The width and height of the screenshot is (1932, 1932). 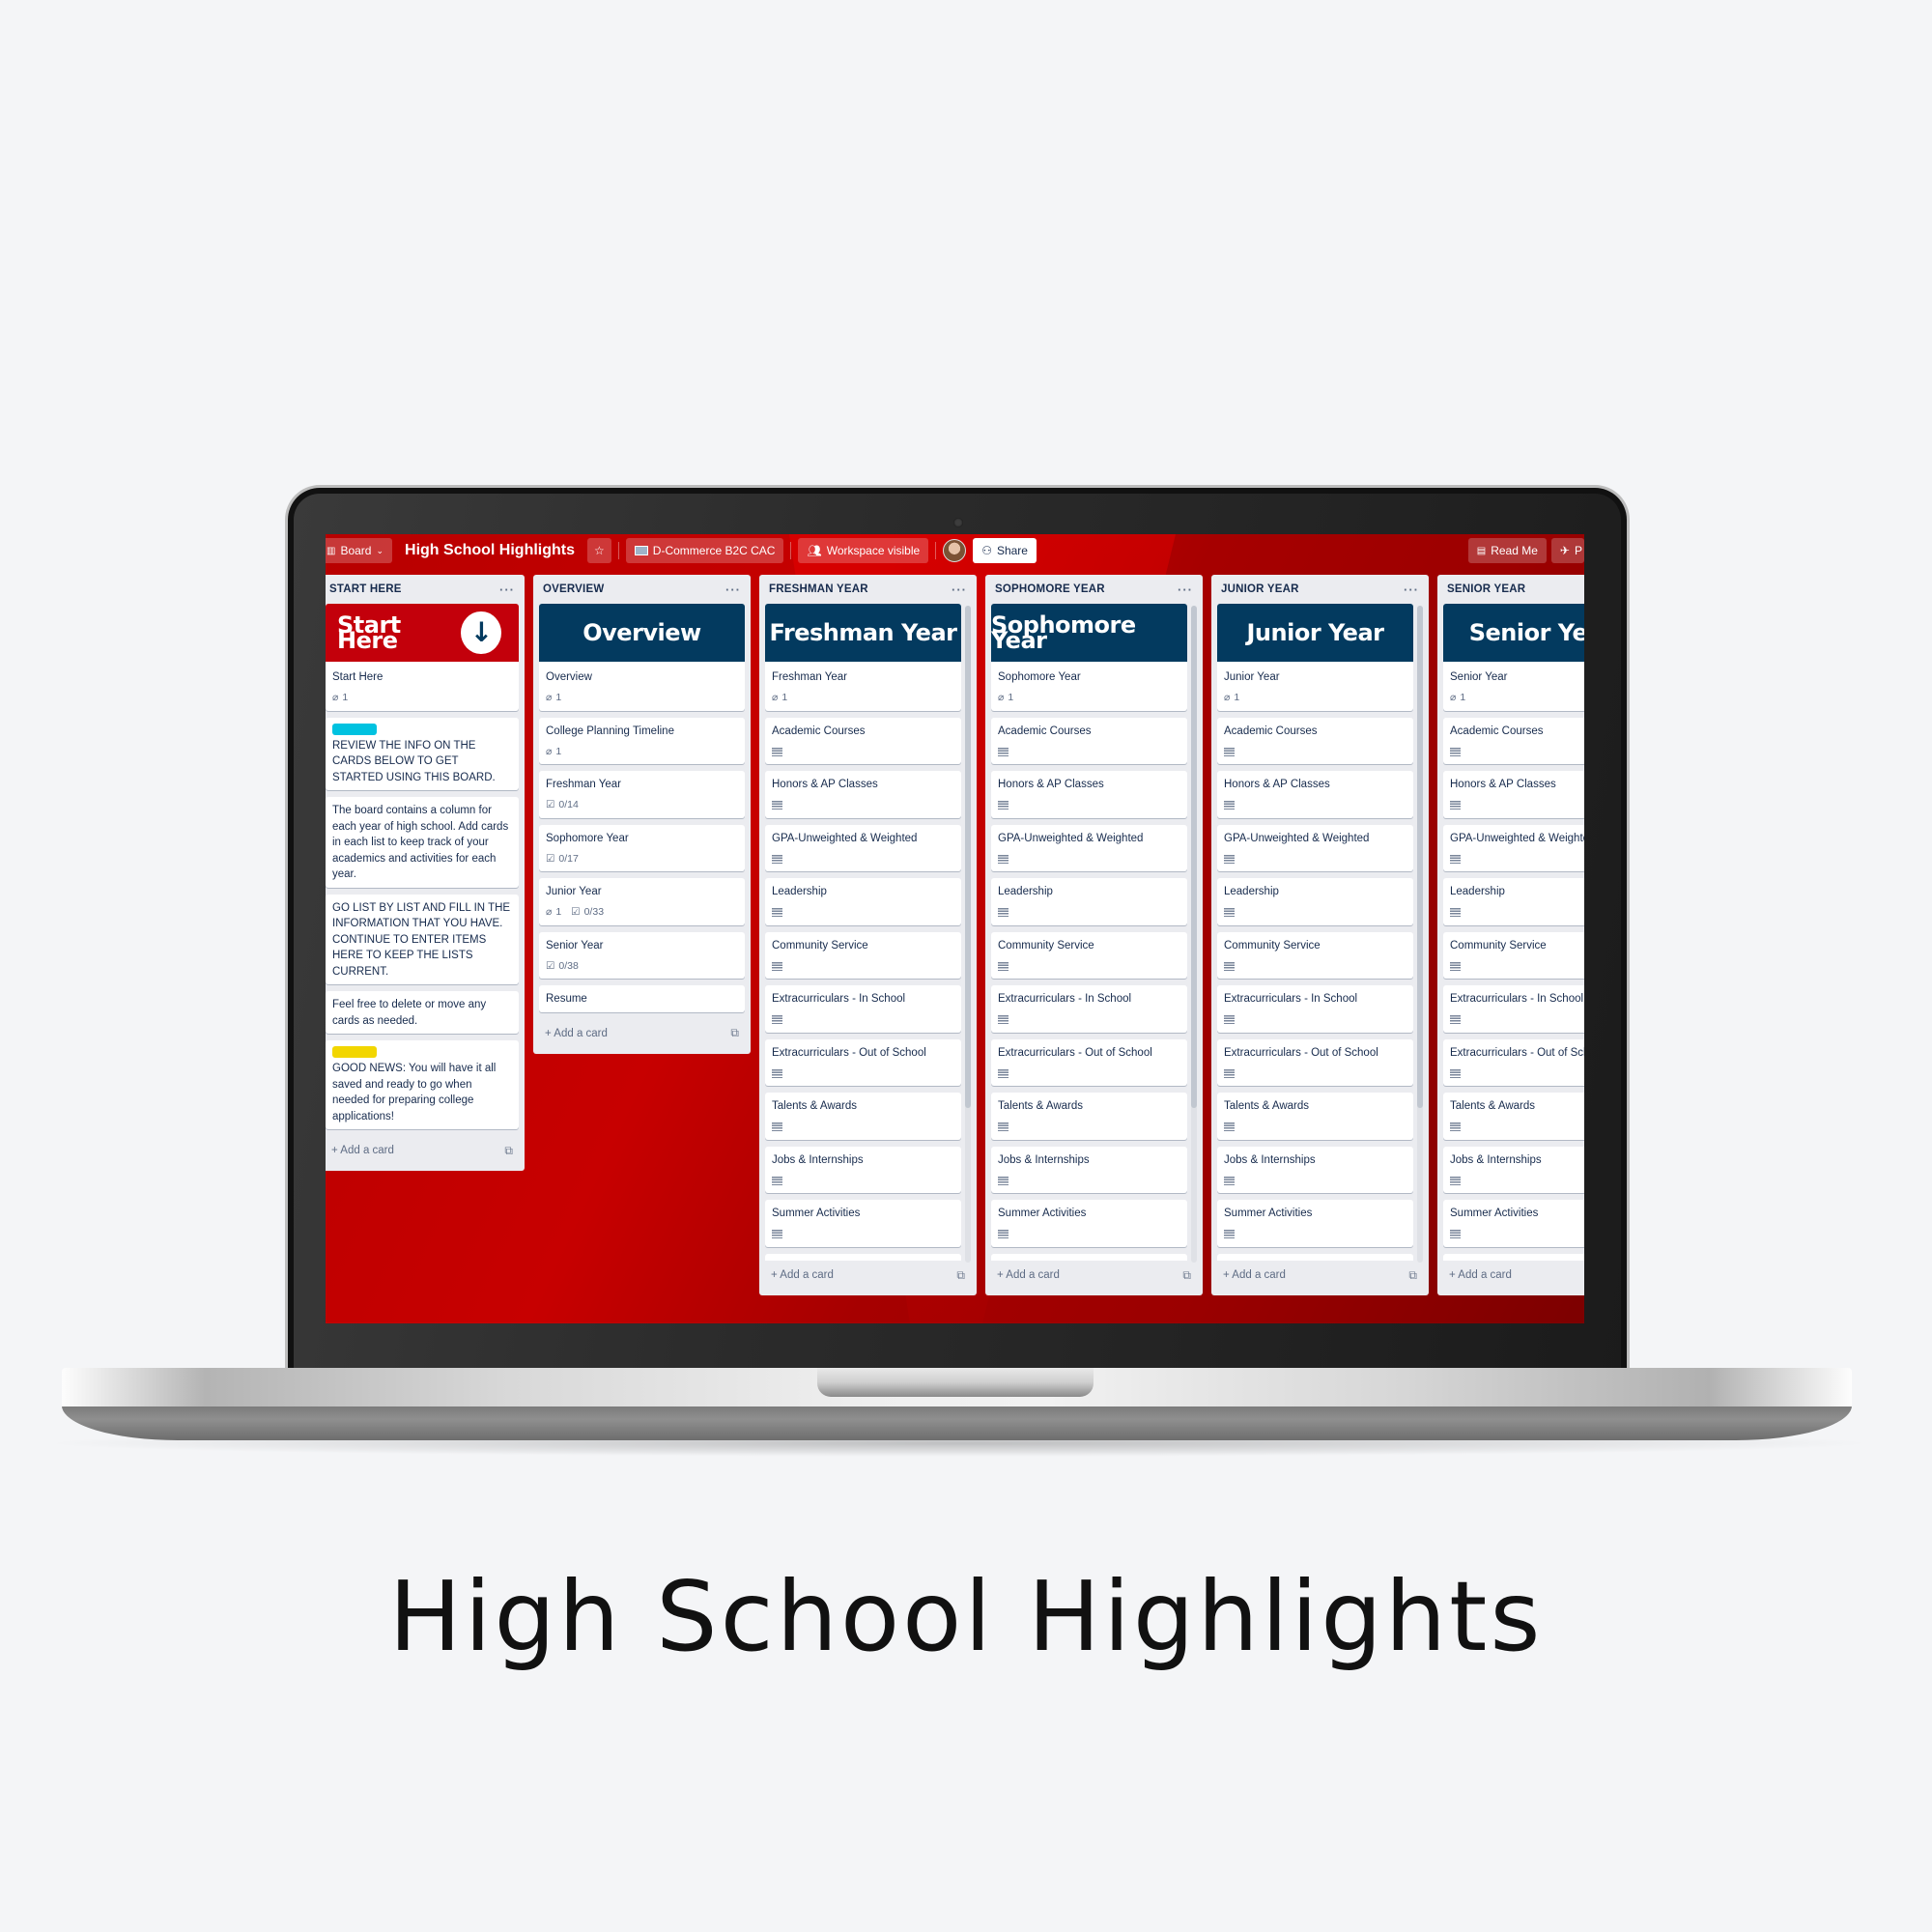 What do you see at coordinates (1485, 1275) in the screenshot?
I see `add-card-label: Add a card` at bounding box center [1485, 1275].